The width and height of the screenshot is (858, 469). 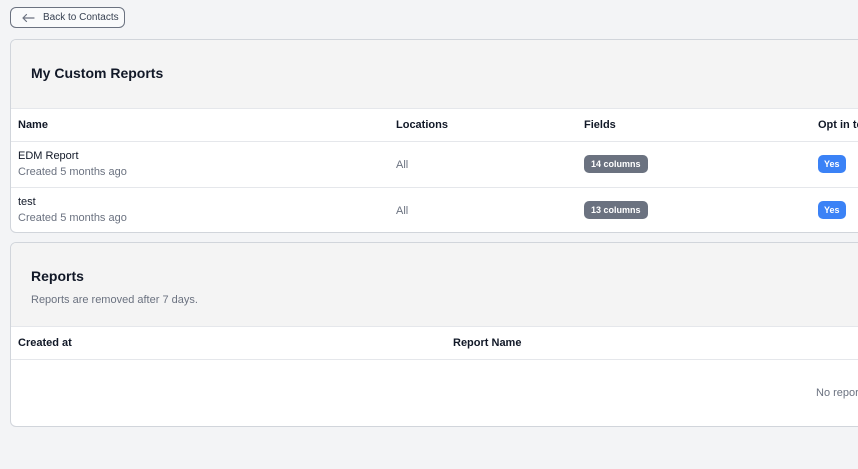 I want to click on empty-state-text: No reports, so click(x=837, y=393).